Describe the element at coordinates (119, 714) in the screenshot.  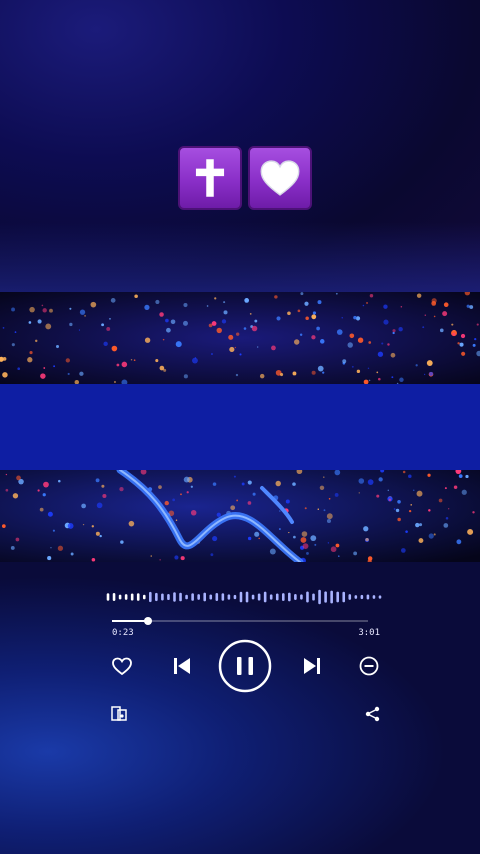
I see `connect-device-icon` at that location.